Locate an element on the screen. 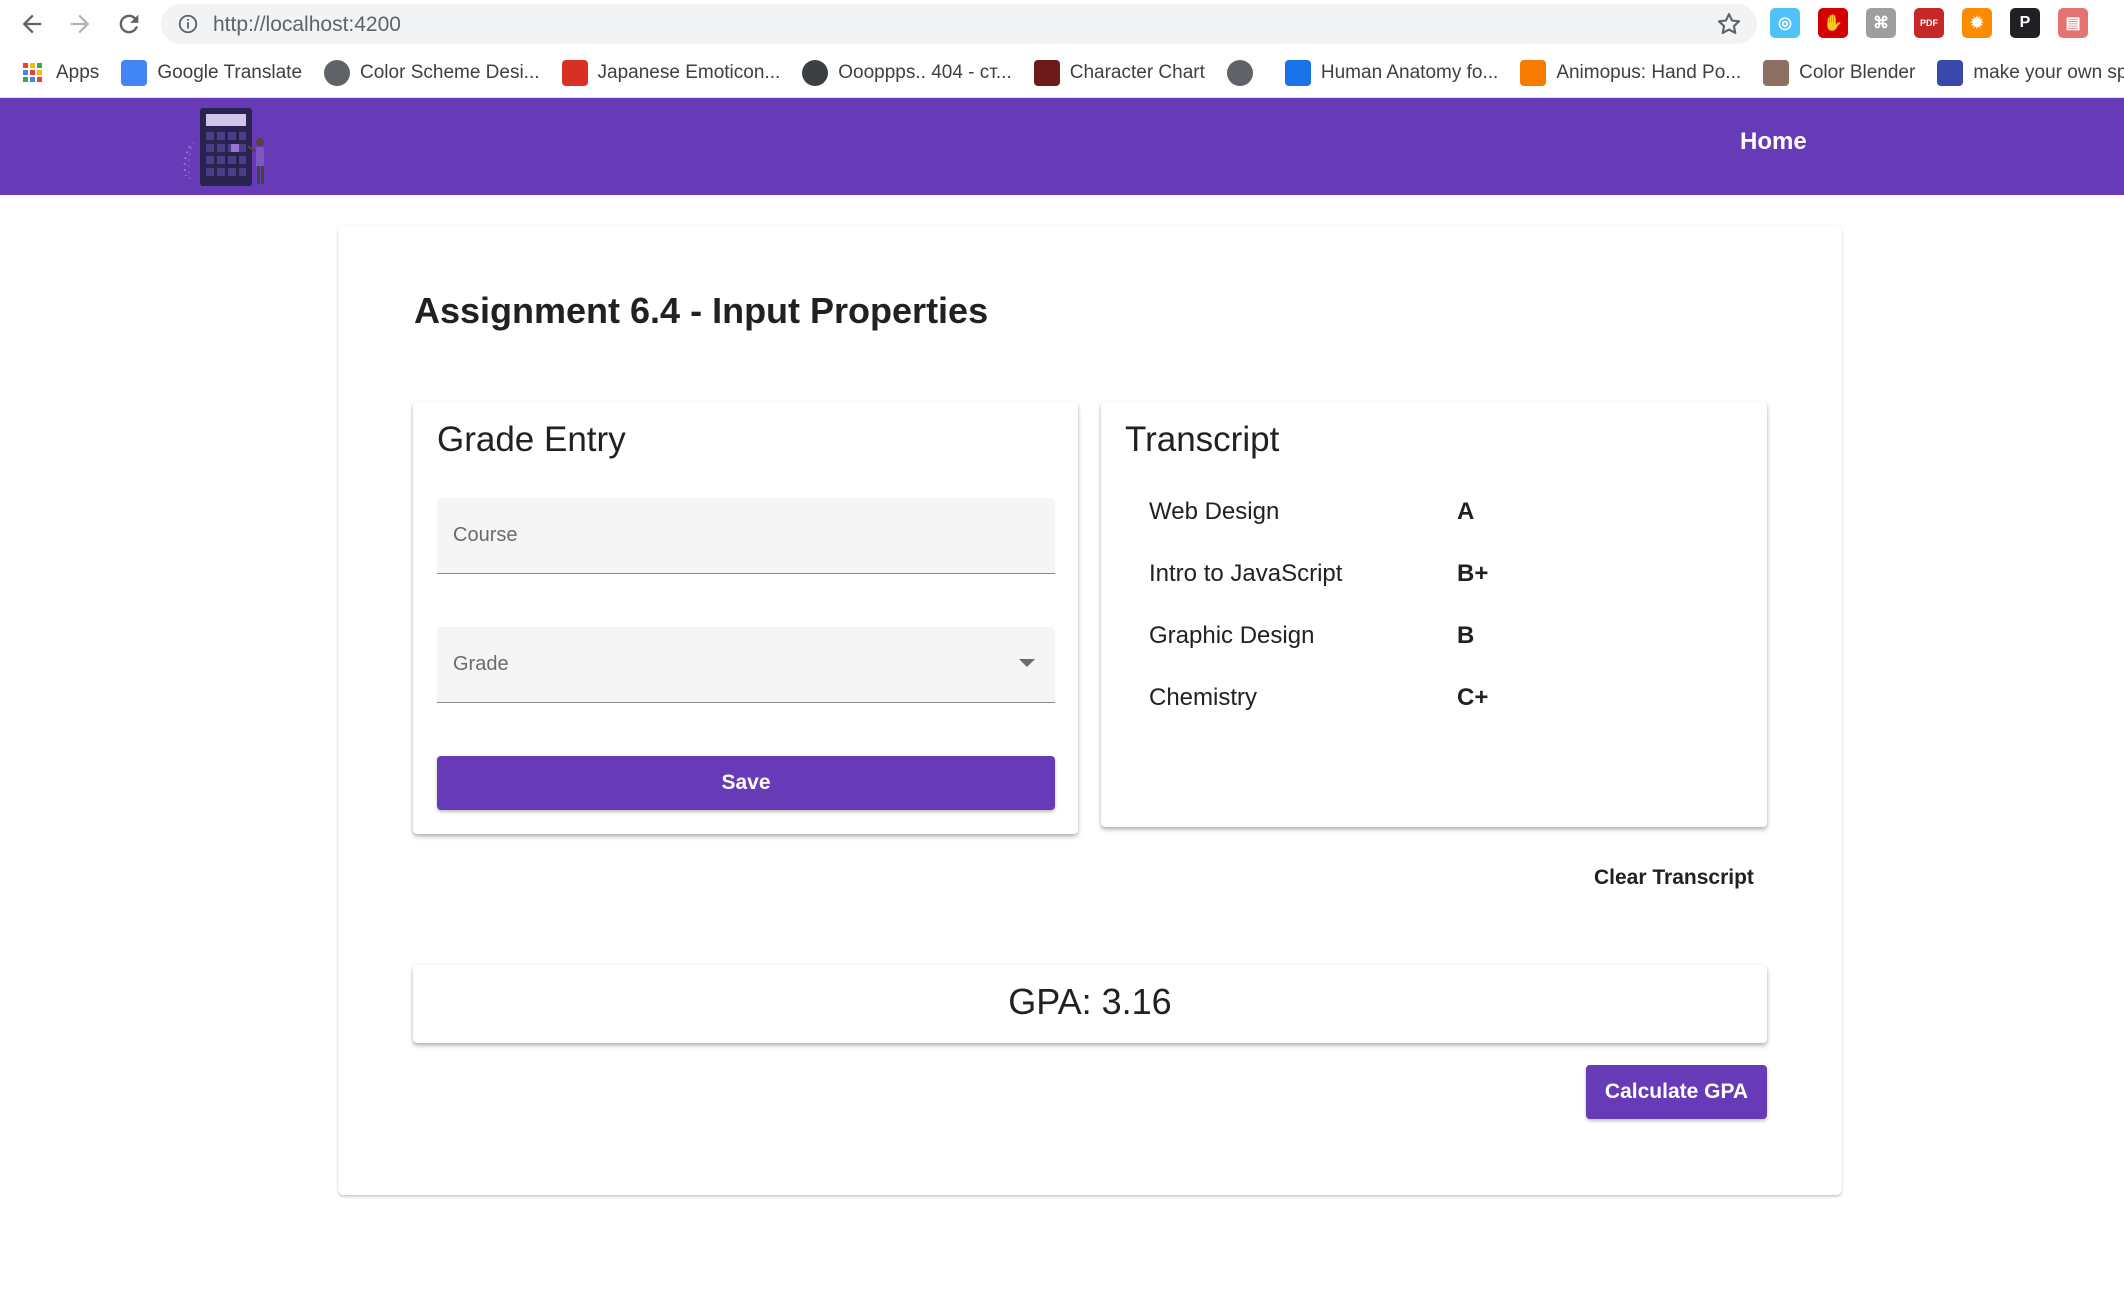 This screenshot has width=2124, height=1297. back-arrow-icon is located at coordinates (32, 24).